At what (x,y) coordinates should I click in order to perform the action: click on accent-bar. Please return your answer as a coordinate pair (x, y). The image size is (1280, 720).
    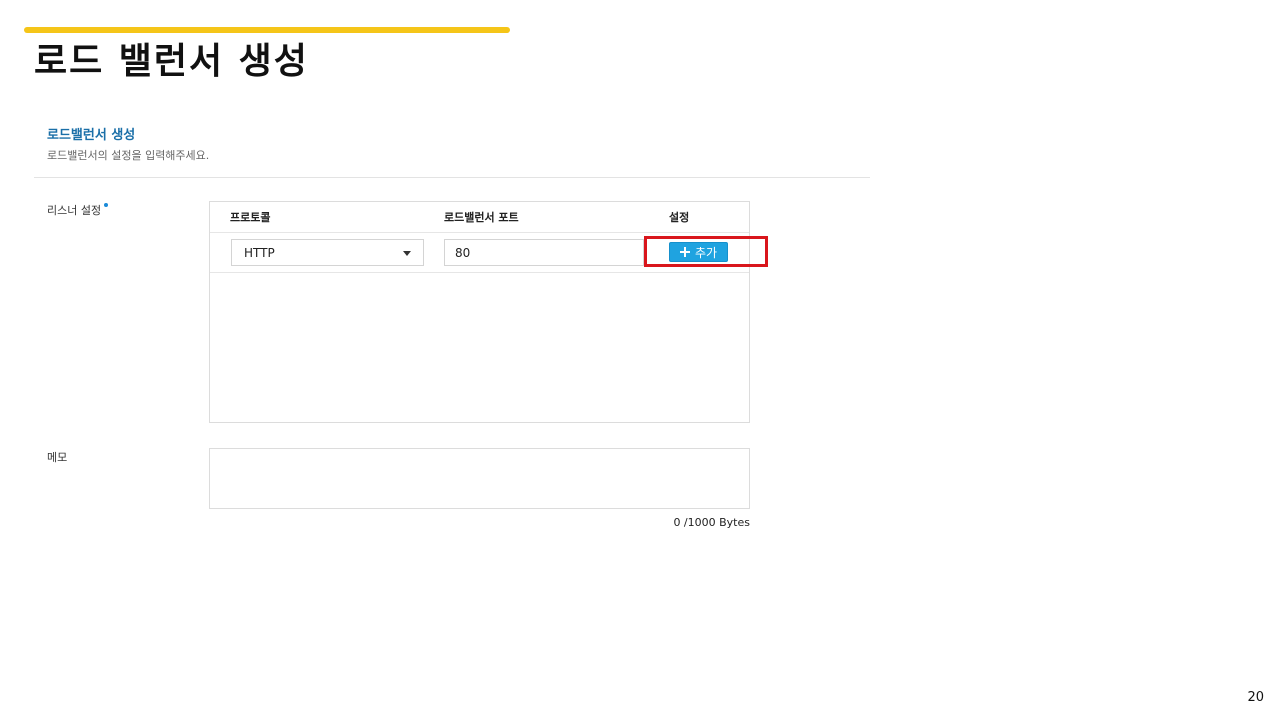
    Looking at the image, I should click on (267, 30).